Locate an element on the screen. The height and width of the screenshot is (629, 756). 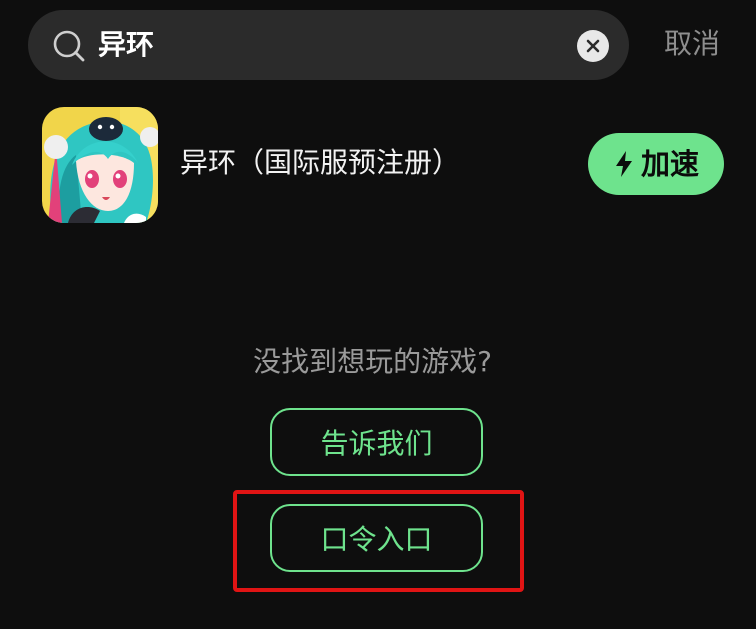
game-icon is located at coordinates (100, 165).